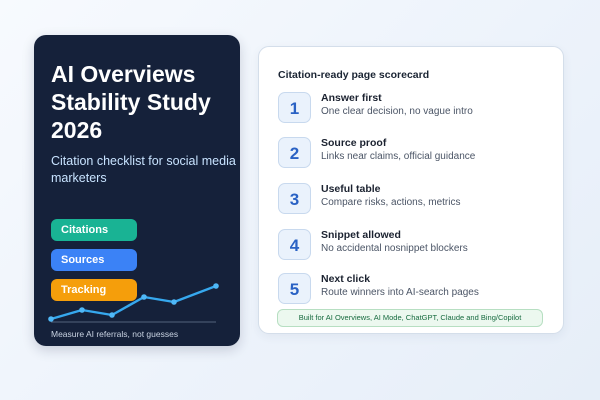  Describe the element at coordinates (351, 189) in the screenshot. I see `step-title: Useful table` at that location.